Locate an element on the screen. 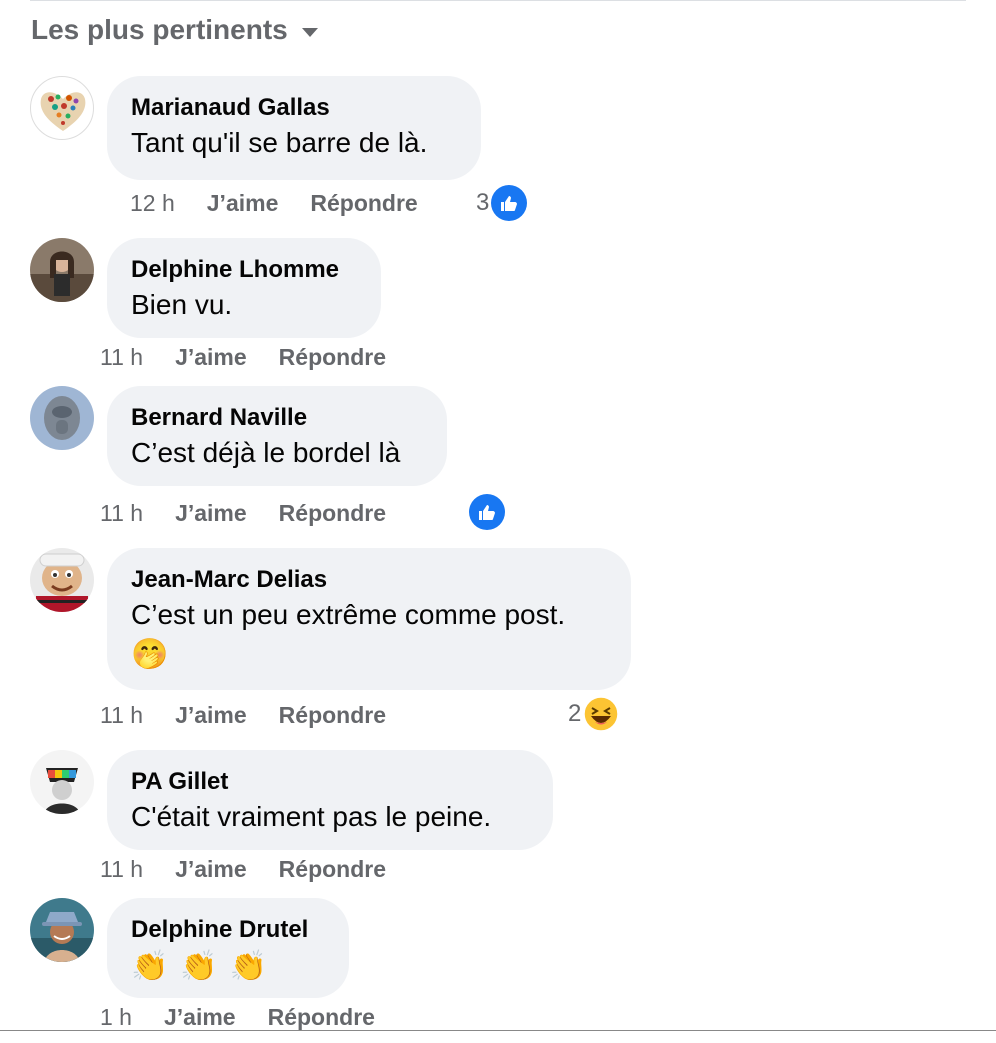 Image resolution: width=996 pixels, height=1043 pixels. comment-author: PA Gillet is located at coordinates (330, 782).